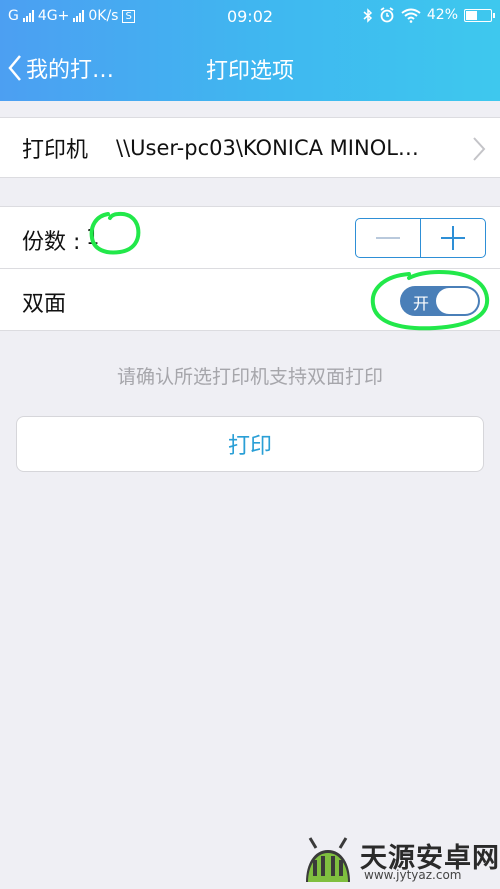 This screenshot has height=889, width=500. I want to click on status-bar: G 4G+ 0K/s S 09:02 42%, so click(250, 17).